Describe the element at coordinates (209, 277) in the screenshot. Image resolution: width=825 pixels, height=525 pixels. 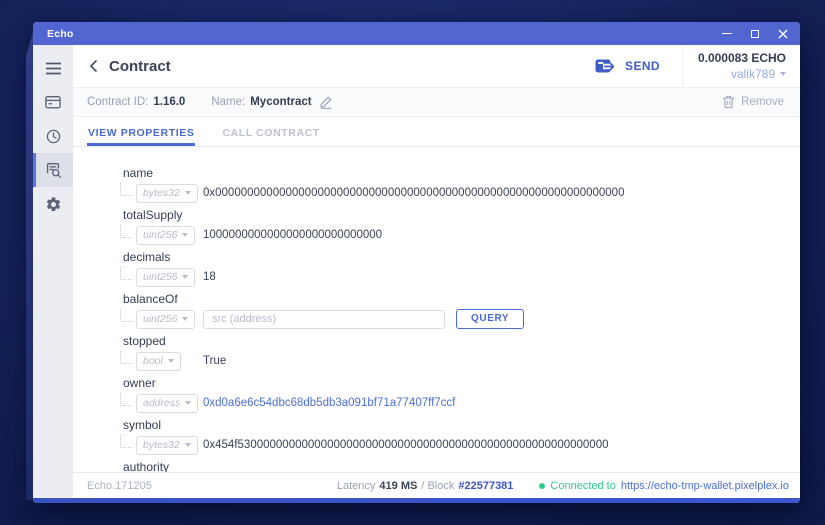
I see `property-value: 18` at that location.